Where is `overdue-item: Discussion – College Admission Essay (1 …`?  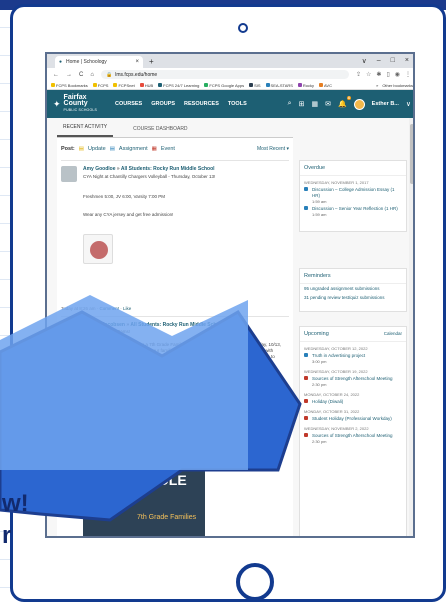
overdue-item: Discussion – College Admission Essay (1 … is located at coordinates (353, 192).